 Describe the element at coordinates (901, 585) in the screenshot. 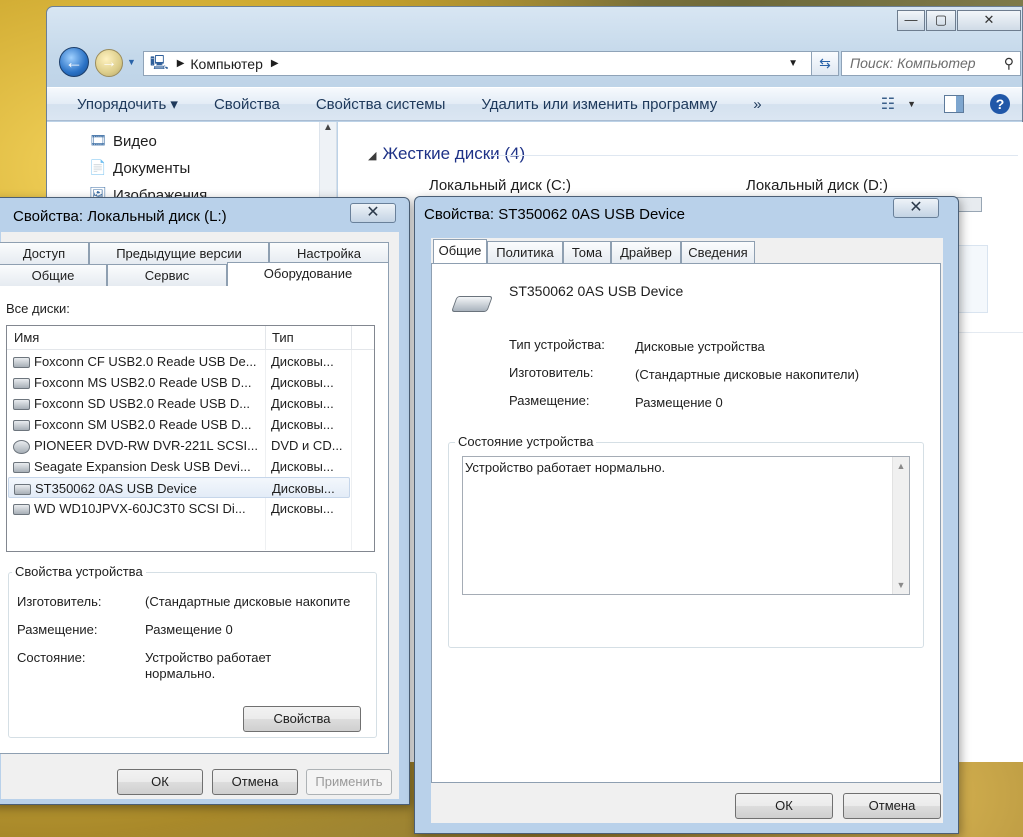

I see `scroll-down-icon: ▼` at that location.